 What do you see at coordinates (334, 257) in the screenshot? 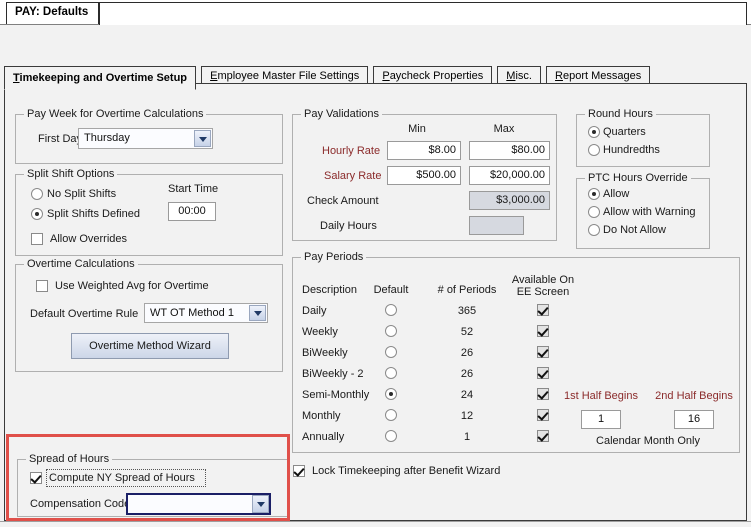
I see `group-legend-pay-periods: Pay Periods` at bounding box center [334, 257].